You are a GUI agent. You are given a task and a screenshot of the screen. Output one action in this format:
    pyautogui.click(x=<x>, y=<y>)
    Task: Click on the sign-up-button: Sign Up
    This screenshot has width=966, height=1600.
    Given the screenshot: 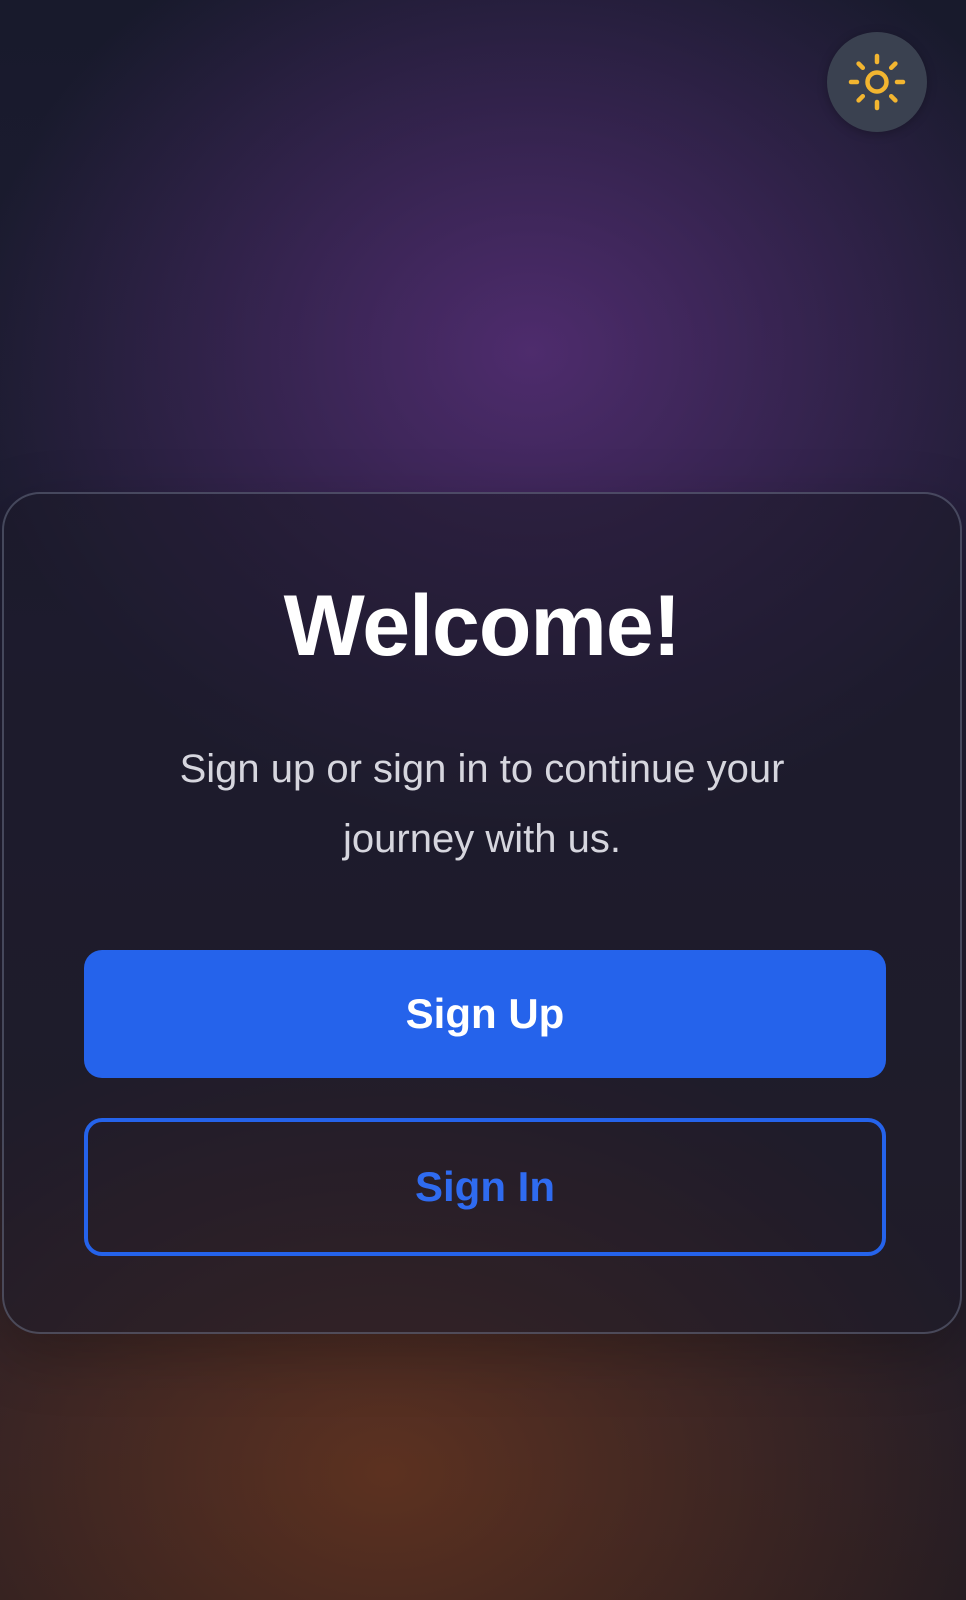 What is the action you would take?
    pyautogui.click(x=485, y=1014)
    